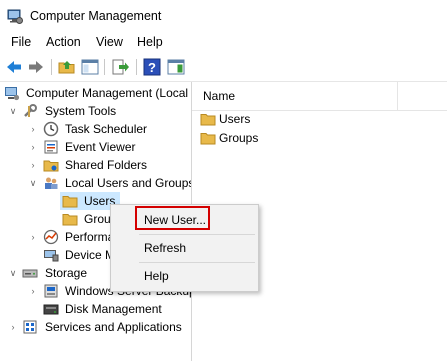 The height and width of the screenshot is (361, 447). Describe the element at coordinates (90, 67) in the screenshot. I see `show-hide-console-tree-icon` at that location.